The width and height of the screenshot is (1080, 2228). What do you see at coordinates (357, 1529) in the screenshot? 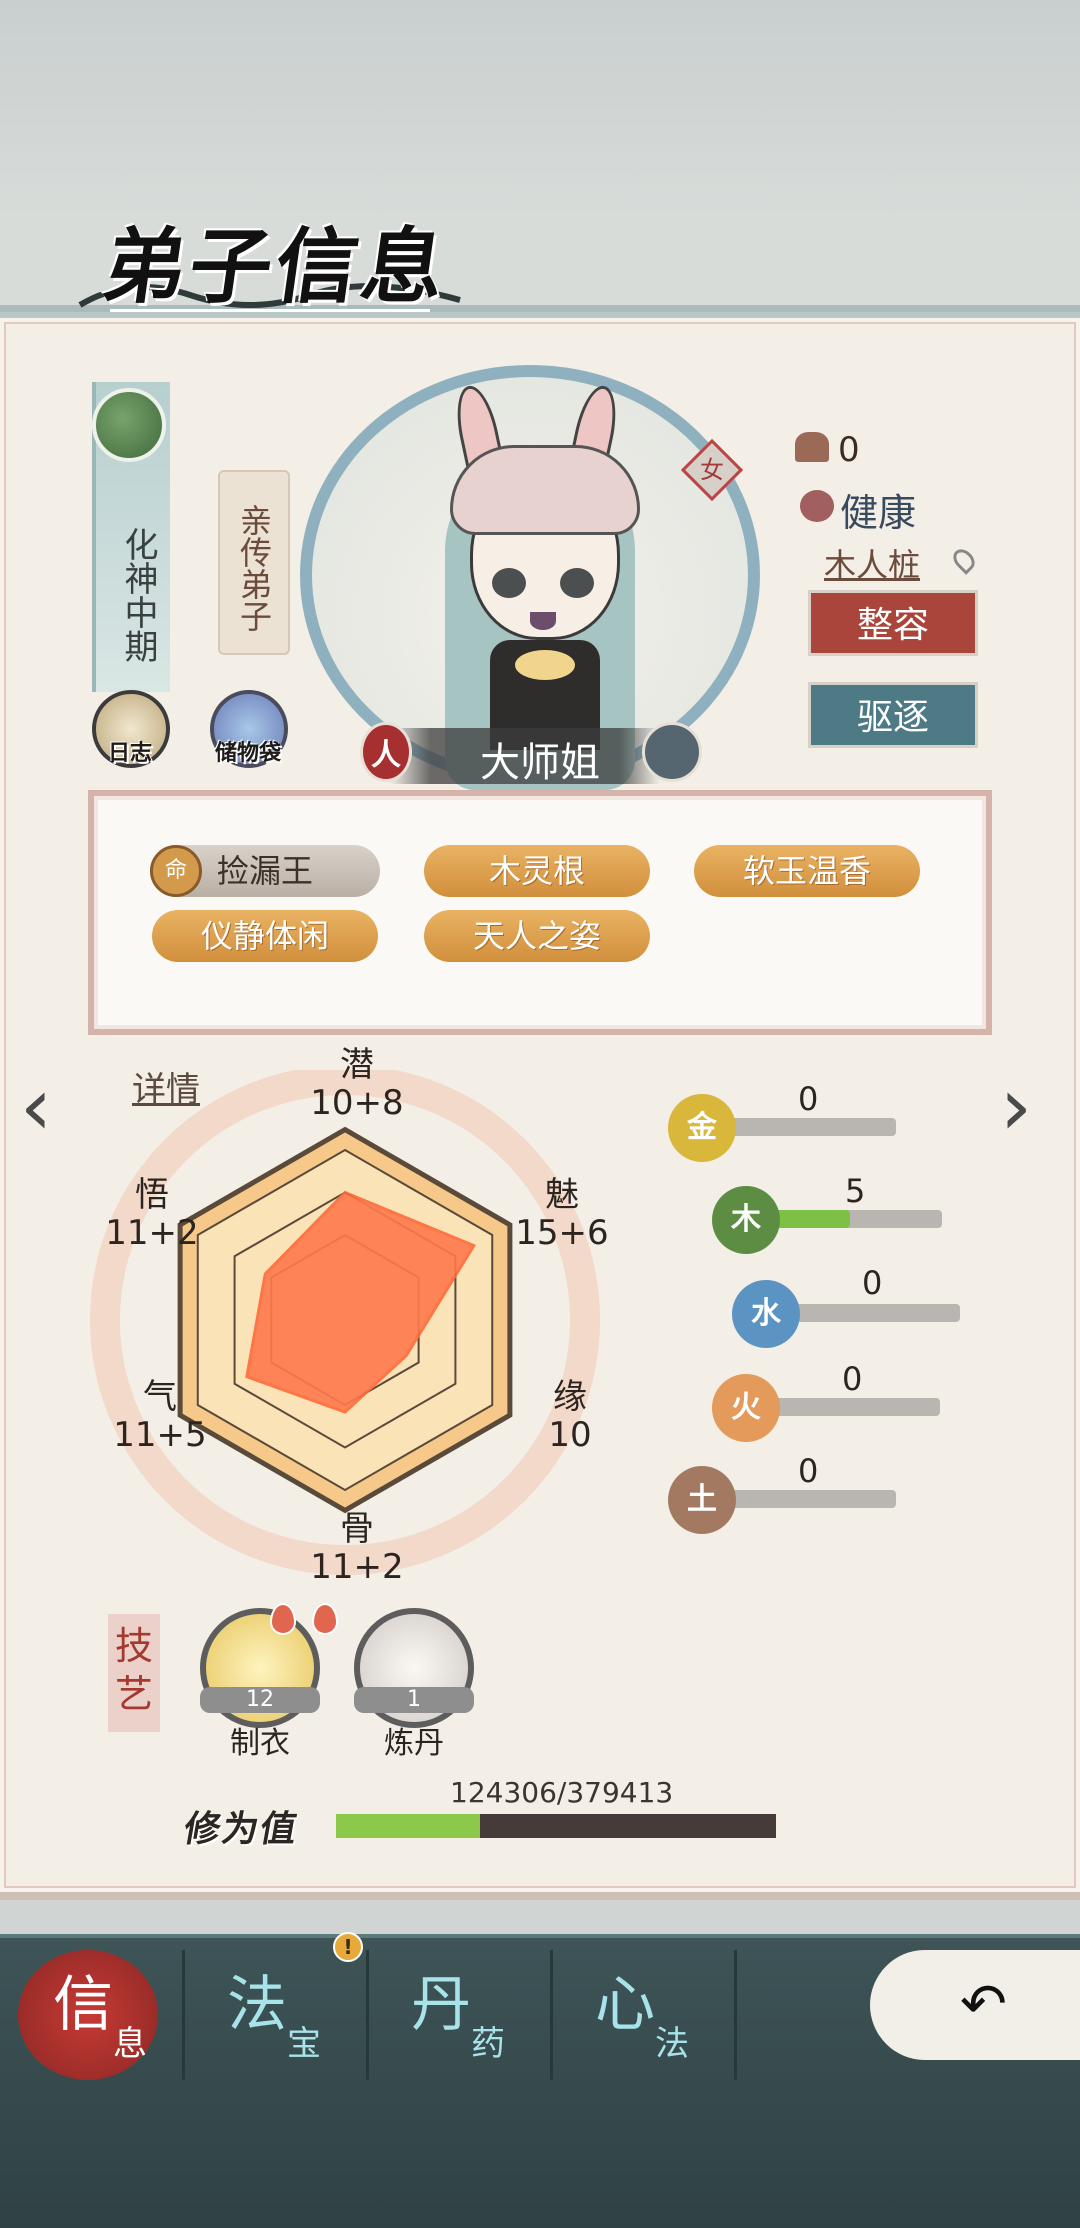
I see `radar-axis-name: 骨` at bounding box center [357, 1529].